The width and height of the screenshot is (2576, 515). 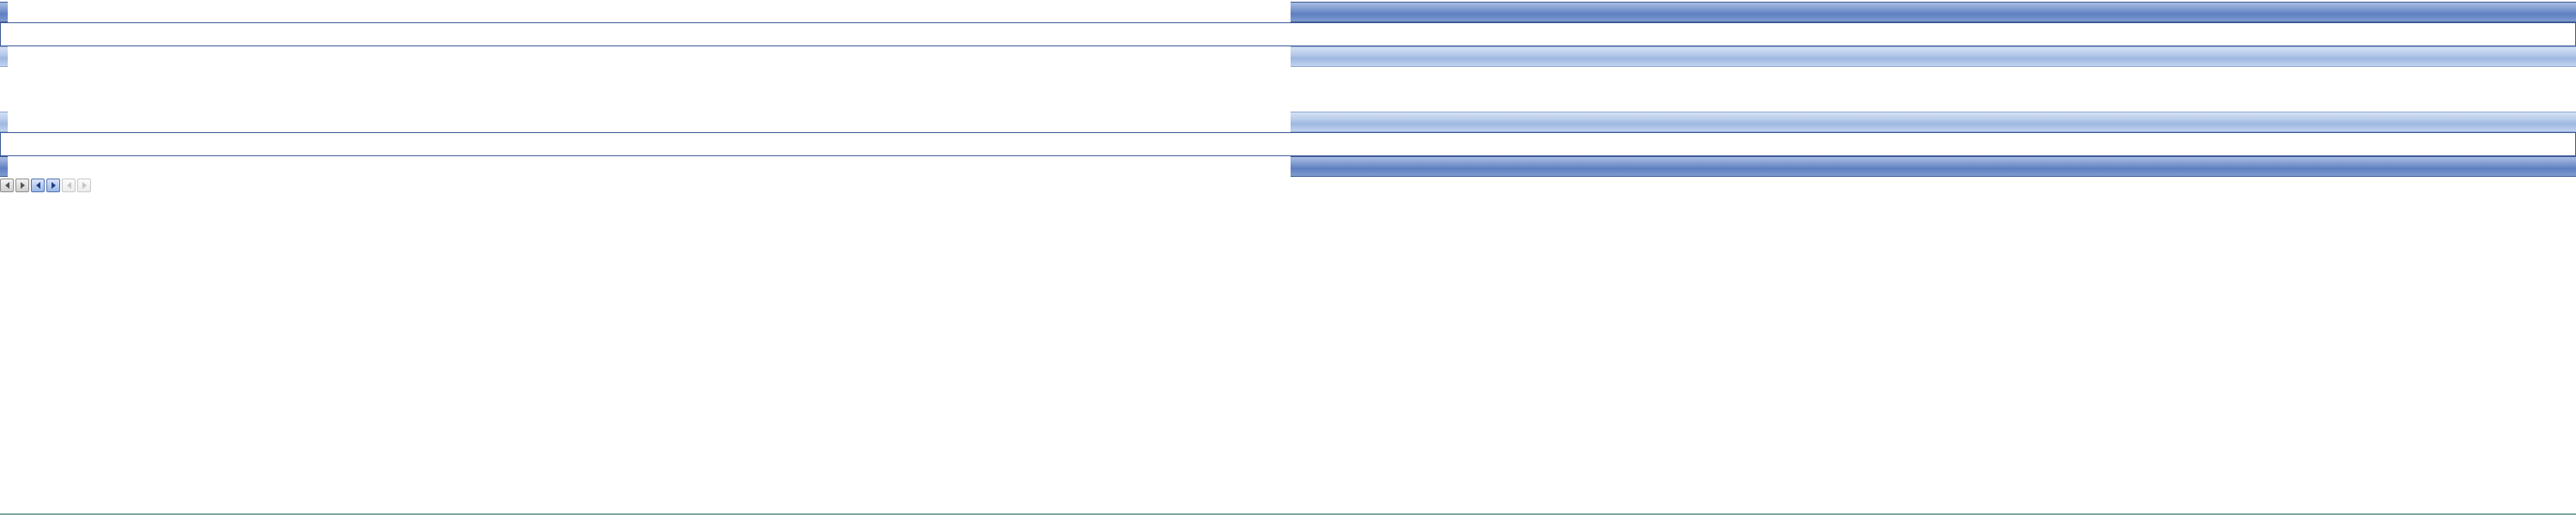 I want to click on left-edge-footer-bar, so click(x=4, y=166).